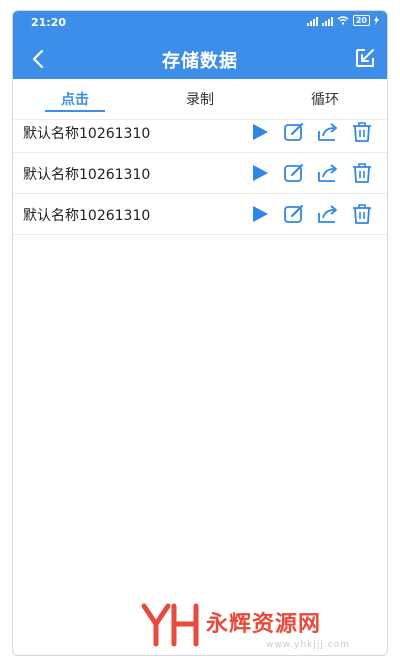 This screenshot has height=666, width=400. Describe the element at coordinates (308, 645) in the screenshot. I see `watermark-url: www.yhkjjj.com` at that location.